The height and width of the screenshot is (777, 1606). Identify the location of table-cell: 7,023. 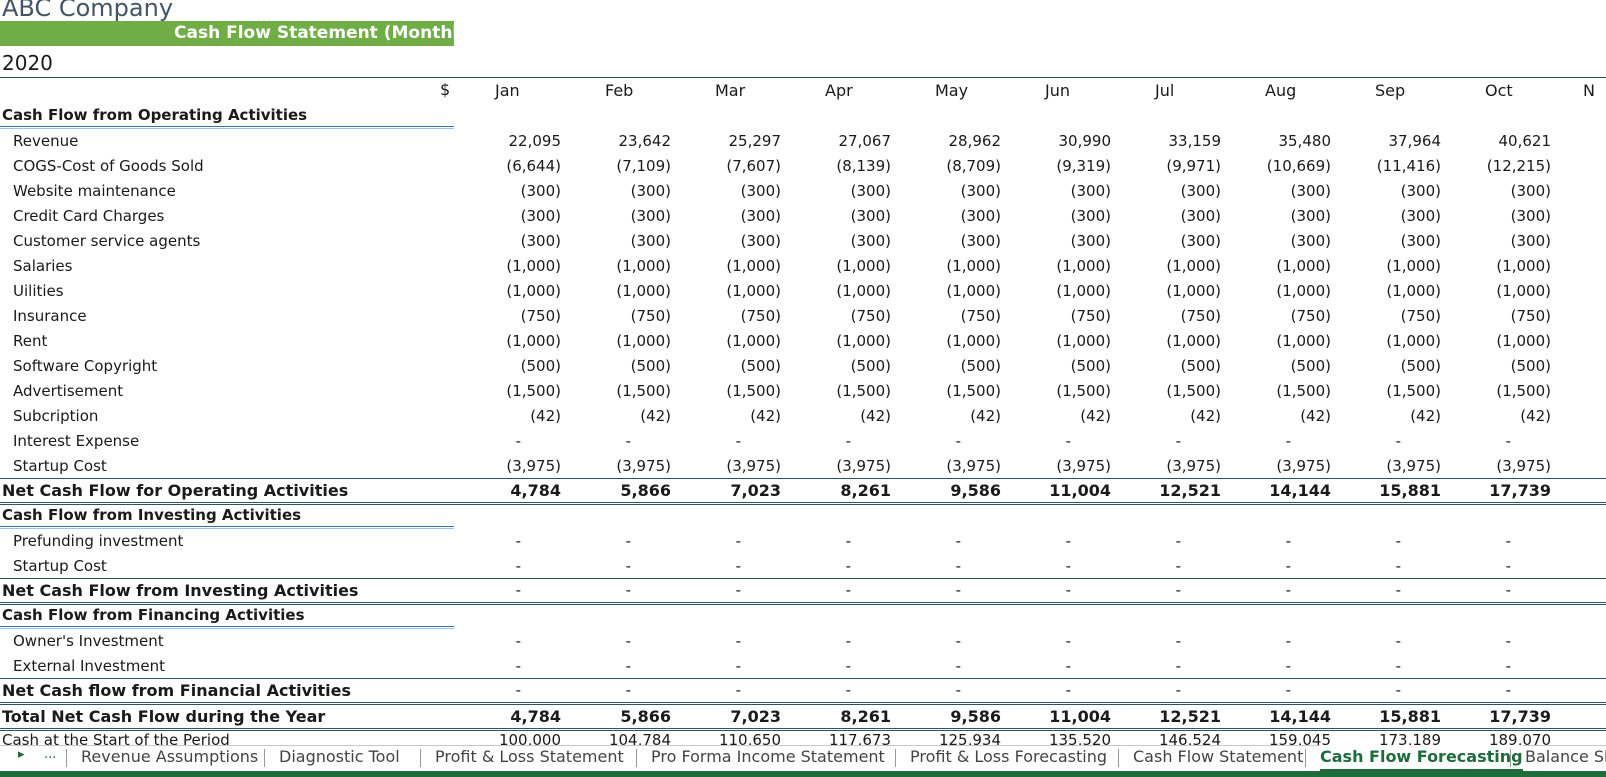
(726, 490).